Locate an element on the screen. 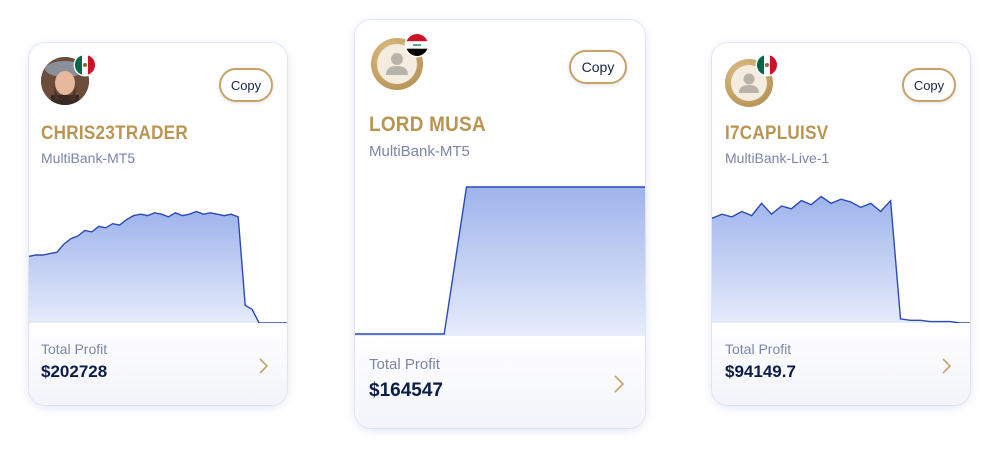  iraq-flag-icon is located at coordinates (417, 45).